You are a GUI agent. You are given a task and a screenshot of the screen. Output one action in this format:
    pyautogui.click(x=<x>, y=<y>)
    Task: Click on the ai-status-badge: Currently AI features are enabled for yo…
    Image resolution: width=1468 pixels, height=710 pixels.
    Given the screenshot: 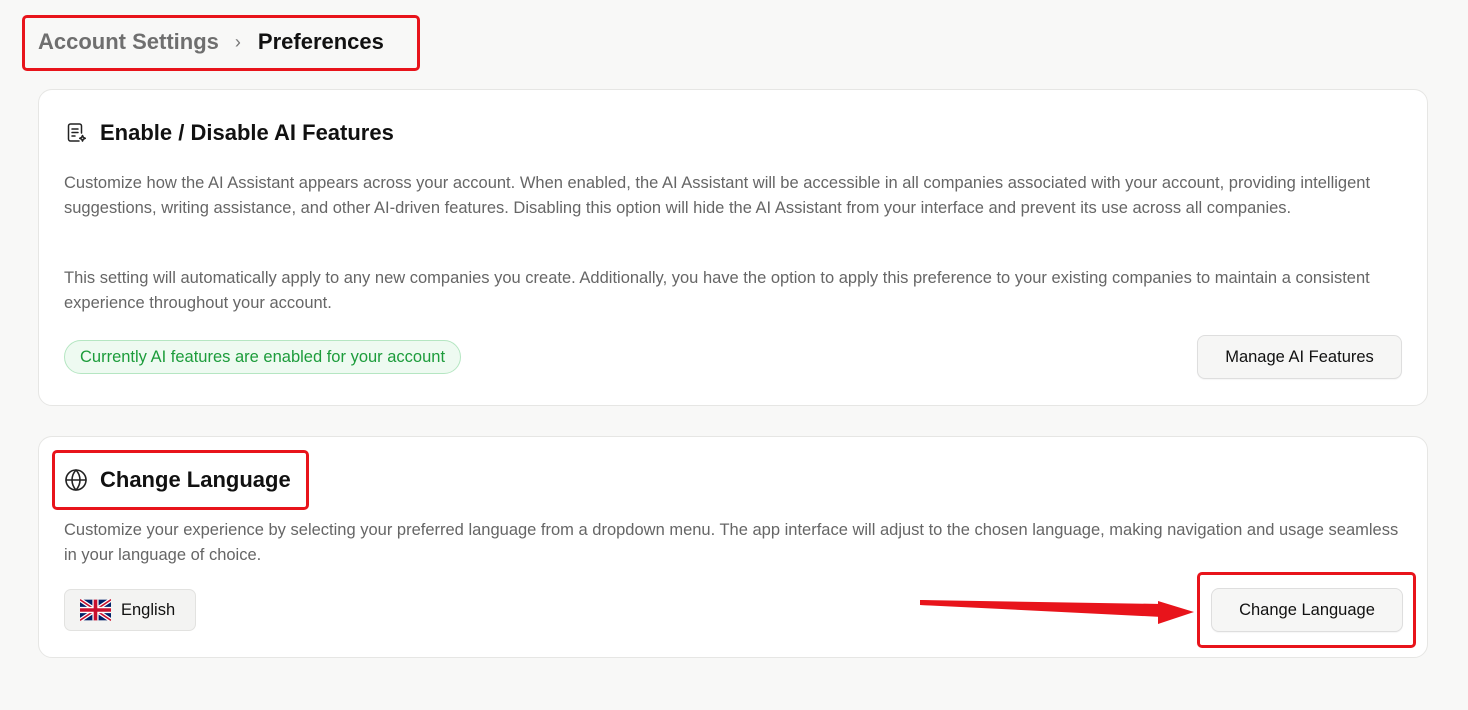 What is the action you would take?
    pyautogui.click(x=263, y=357)
    